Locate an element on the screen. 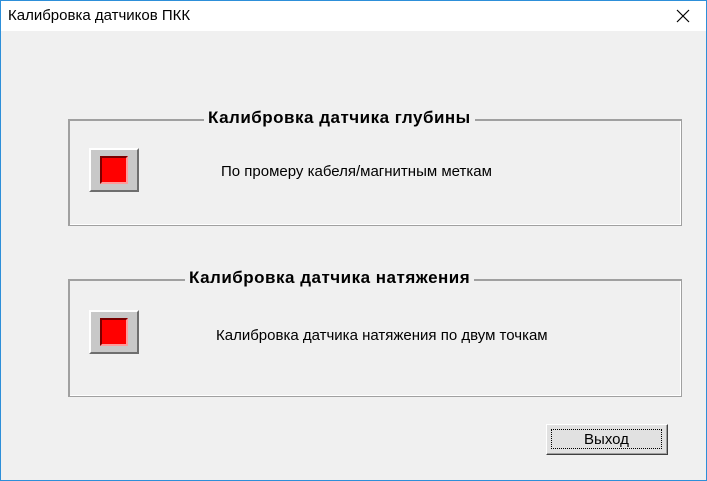 This screenshot has width=707, height=481. tension-calibration-indicator is located at coordinates (114, 332).